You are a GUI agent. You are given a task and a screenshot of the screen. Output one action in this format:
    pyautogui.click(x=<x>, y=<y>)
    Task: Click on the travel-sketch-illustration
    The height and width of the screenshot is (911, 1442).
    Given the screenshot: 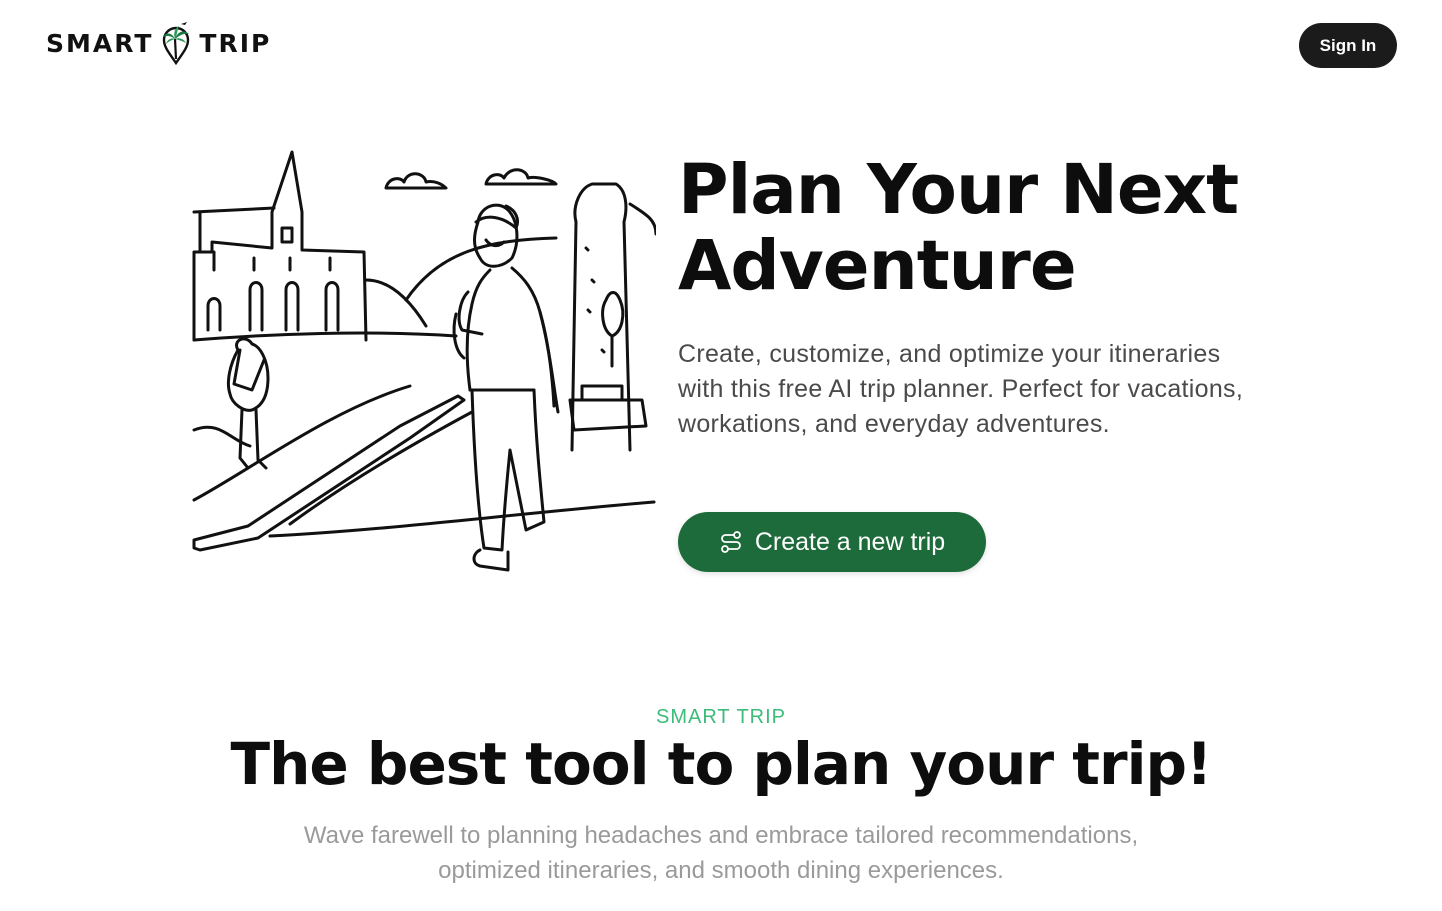 What is the action you would take?
    pyautogui.click(x=424, y=361)
    